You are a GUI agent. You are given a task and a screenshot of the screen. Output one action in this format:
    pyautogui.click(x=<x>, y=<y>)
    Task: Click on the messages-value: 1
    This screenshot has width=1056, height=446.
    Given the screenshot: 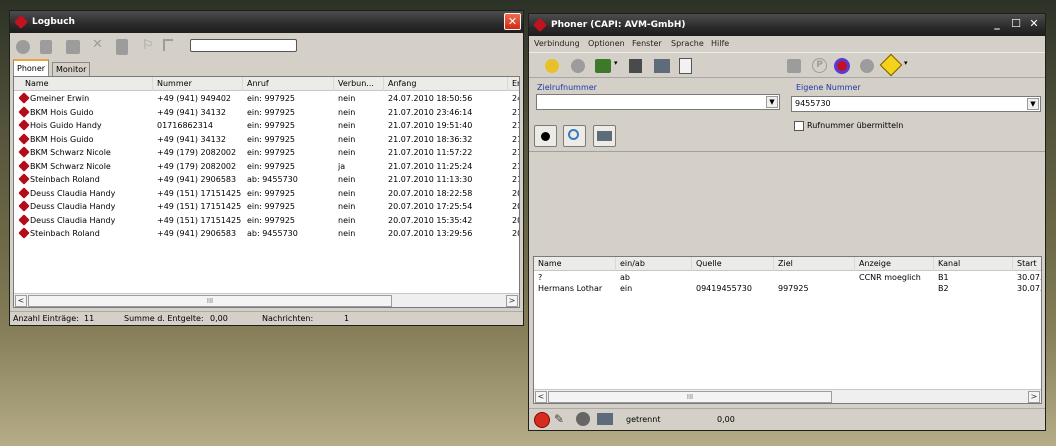 What is the action you would take?
    pyautogui.click(x=347, y=318)
    